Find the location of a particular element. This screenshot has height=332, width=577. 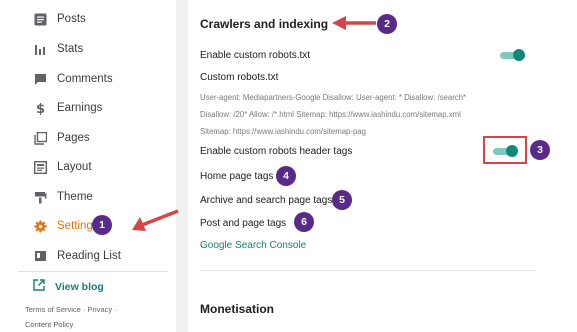

sidebar-item-reading-list: Reading List is located at coordinates (88, 256).